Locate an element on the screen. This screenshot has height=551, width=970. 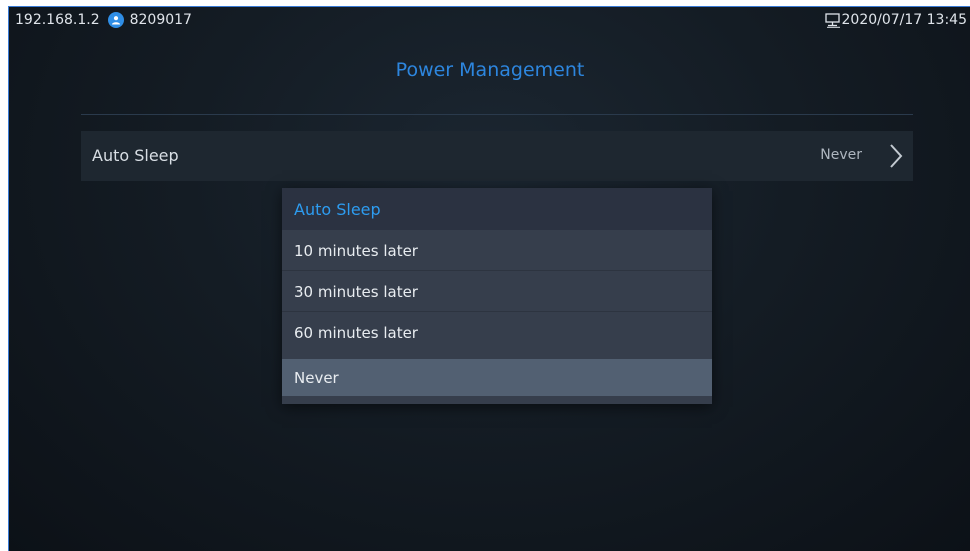
dialog-title: Auto Sleep is located at coordinates (337, 209).